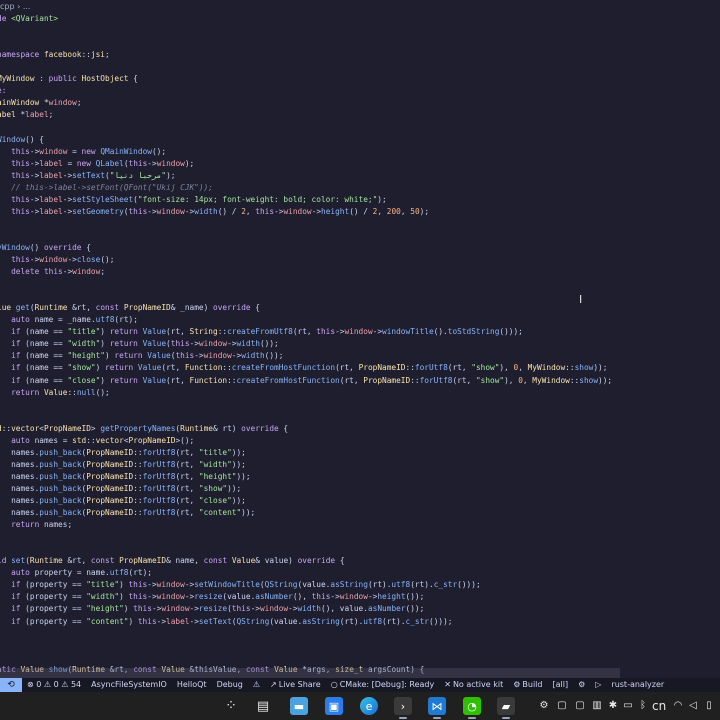 This screenshot has width=720, height=720. I want to click on vscode-icon: ⋈, so click(437, 706).